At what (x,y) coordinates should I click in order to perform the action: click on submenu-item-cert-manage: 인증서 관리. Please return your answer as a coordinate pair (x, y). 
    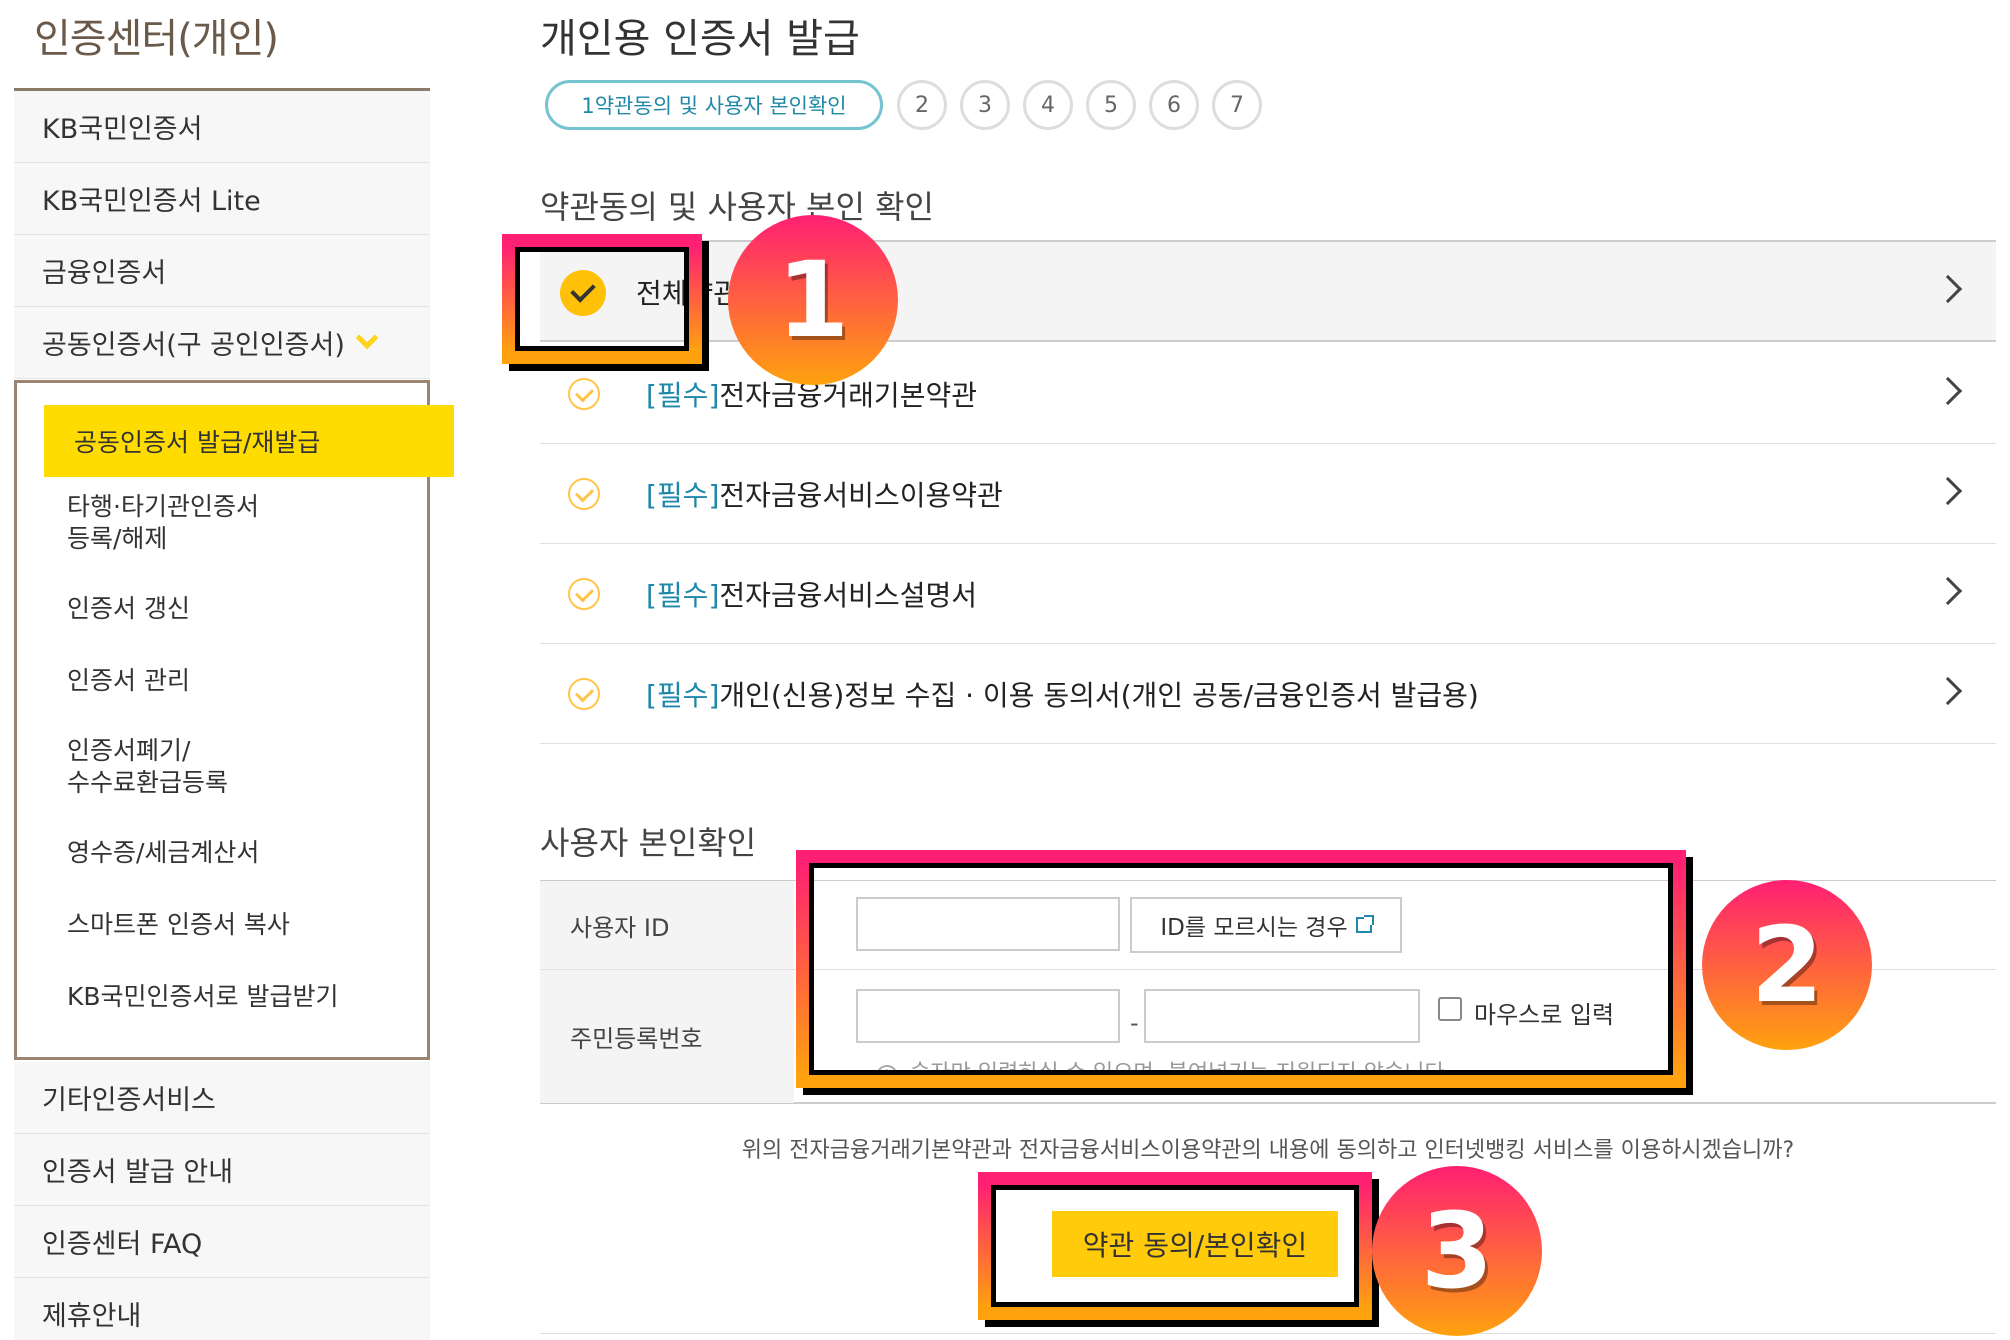
    Looking at the image, I should click on (128, 681).